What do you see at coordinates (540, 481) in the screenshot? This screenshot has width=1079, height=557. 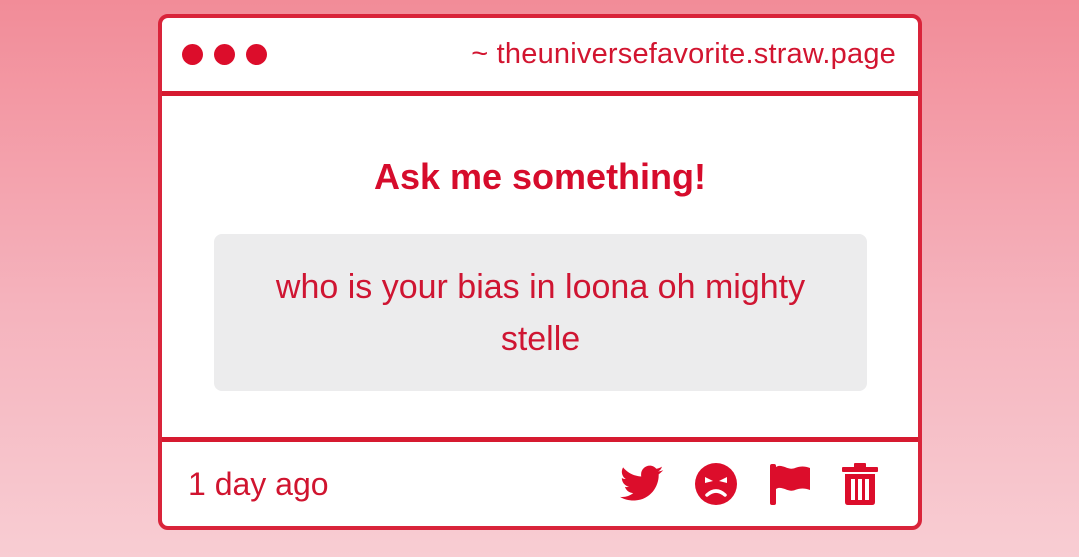 I see `card-footer: 1 day ago` at bounding box center [540, 481].